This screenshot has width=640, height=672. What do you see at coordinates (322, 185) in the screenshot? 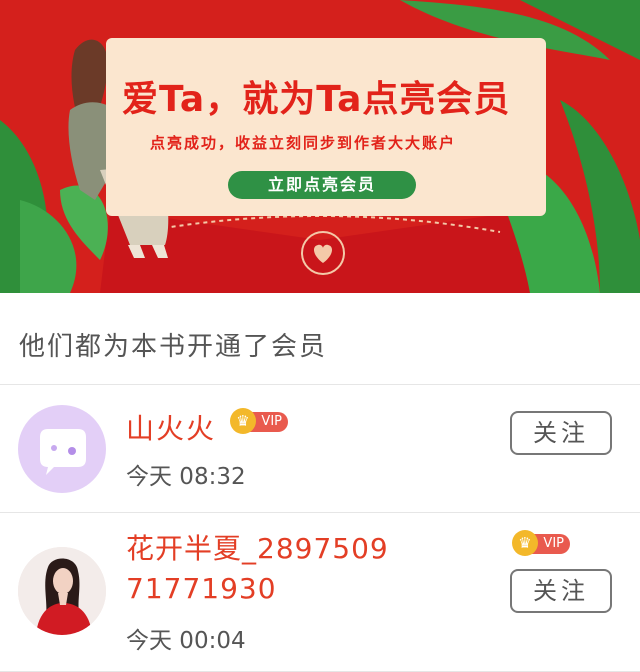
I see `light-up-membership-button: 立即点亮会员` at bounding box center [322, 185].